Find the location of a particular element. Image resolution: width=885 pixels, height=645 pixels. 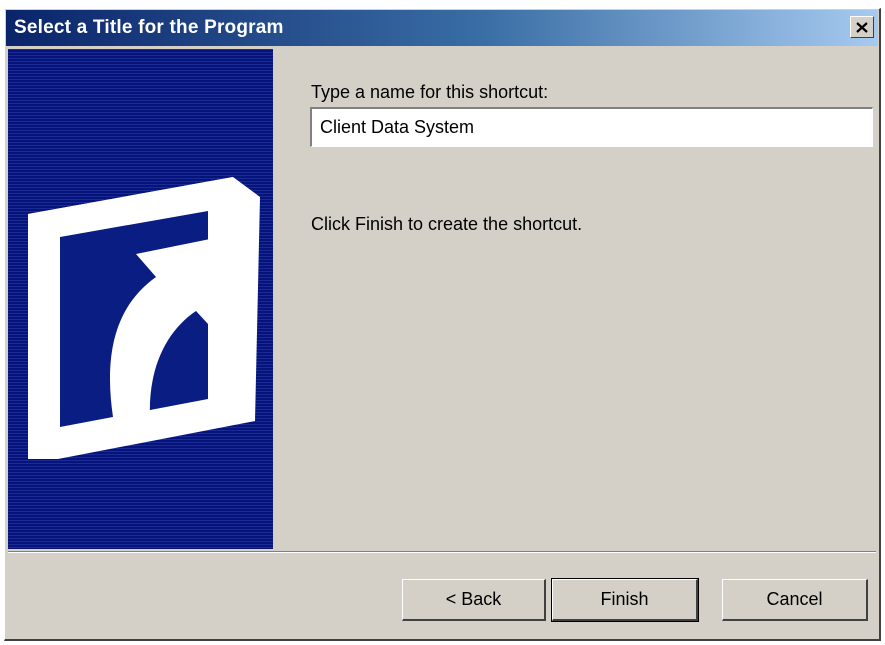

title-bar: Select a Title for the Program is located at coordinates (442, 28).